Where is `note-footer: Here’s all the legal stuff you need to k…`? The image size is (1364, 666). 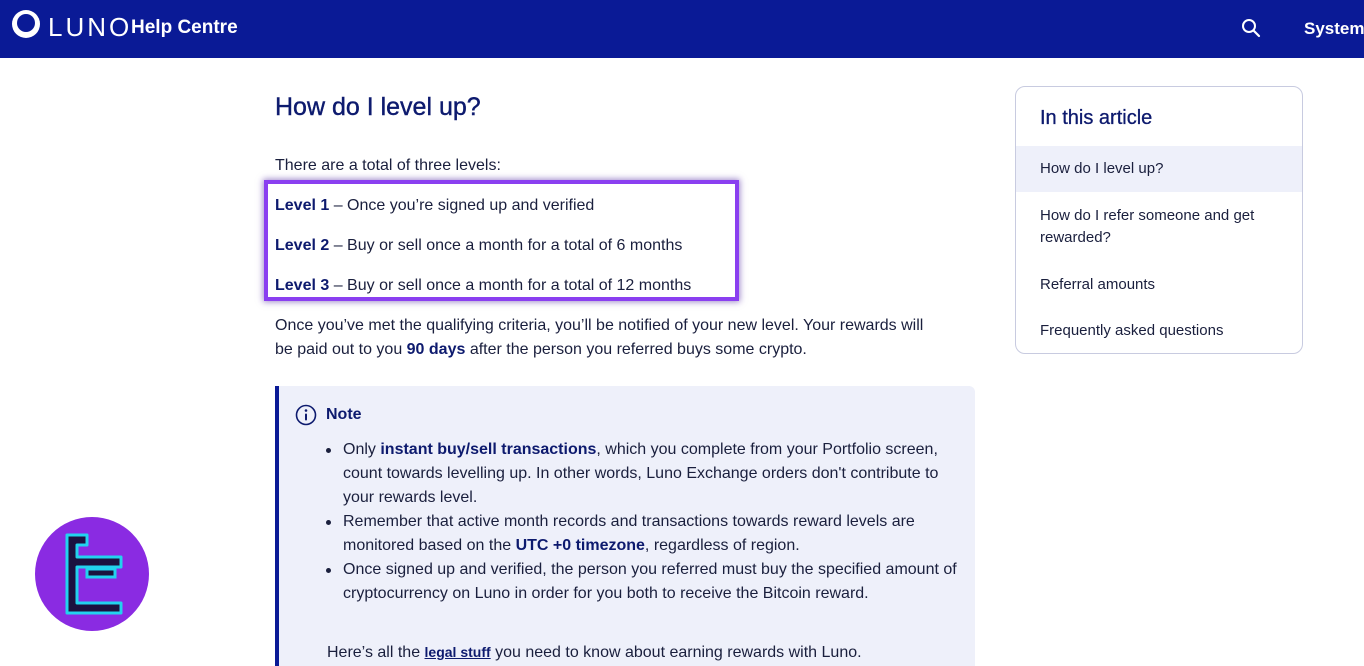
note-footer: Here’s all the legal stuff you need to k… is located at coordinates (594, 652).